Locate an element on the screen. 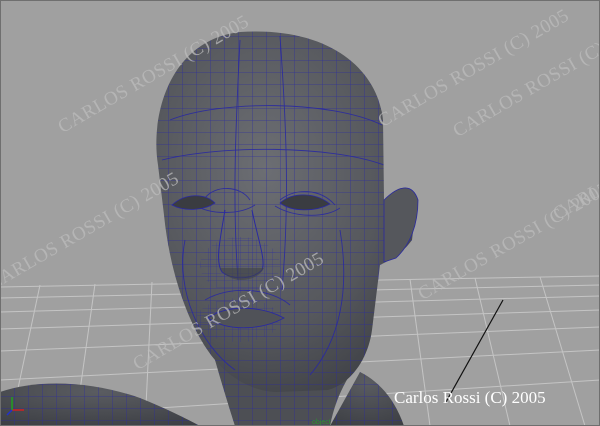  credit-text: Carlos Rossi (C) 2005 is located at coordinates (470, 397).